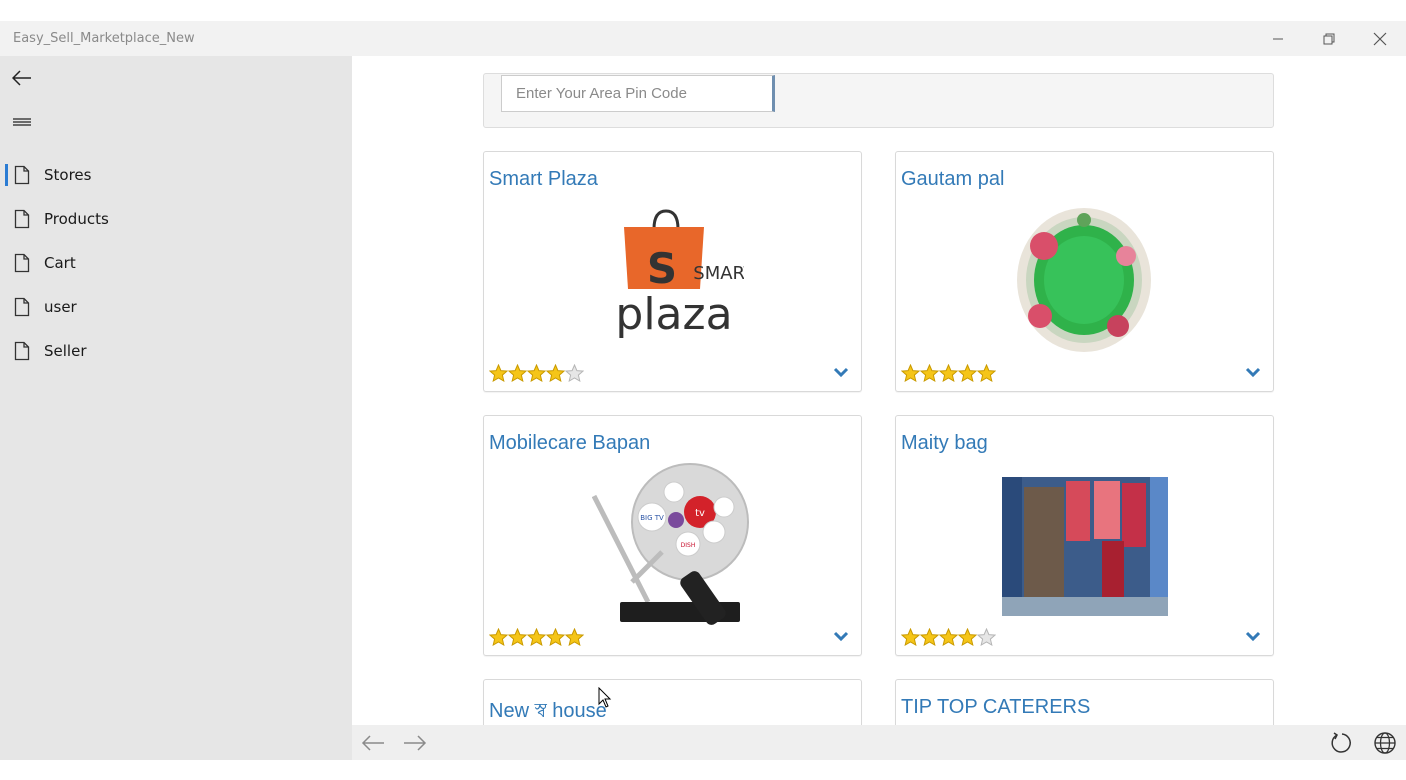  Describe the element at coordinates (60, 263) in the screenshot. I see `sidebar-item-label: Cart` at that location.